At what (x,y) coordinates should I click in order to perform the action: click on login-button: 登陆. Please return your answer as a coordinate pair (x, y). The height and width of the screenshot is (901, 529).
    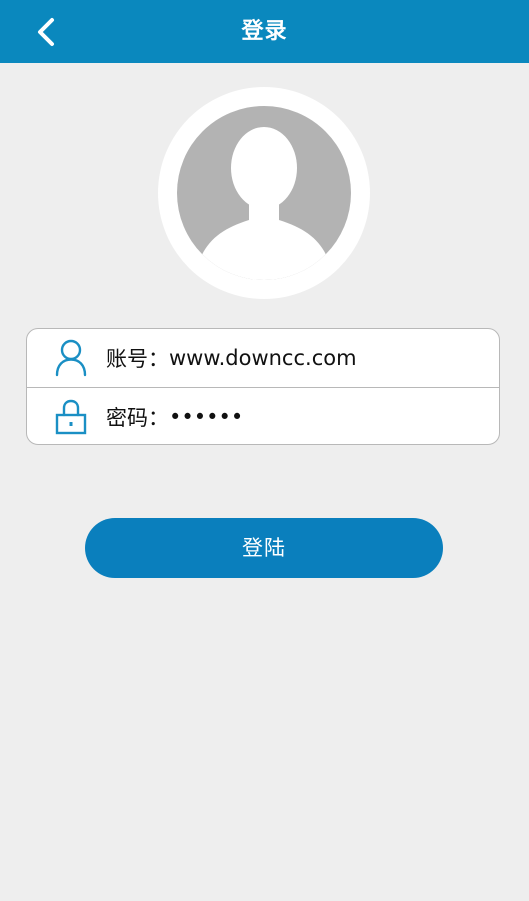
    Looking at the image, I should click on (264, 548).